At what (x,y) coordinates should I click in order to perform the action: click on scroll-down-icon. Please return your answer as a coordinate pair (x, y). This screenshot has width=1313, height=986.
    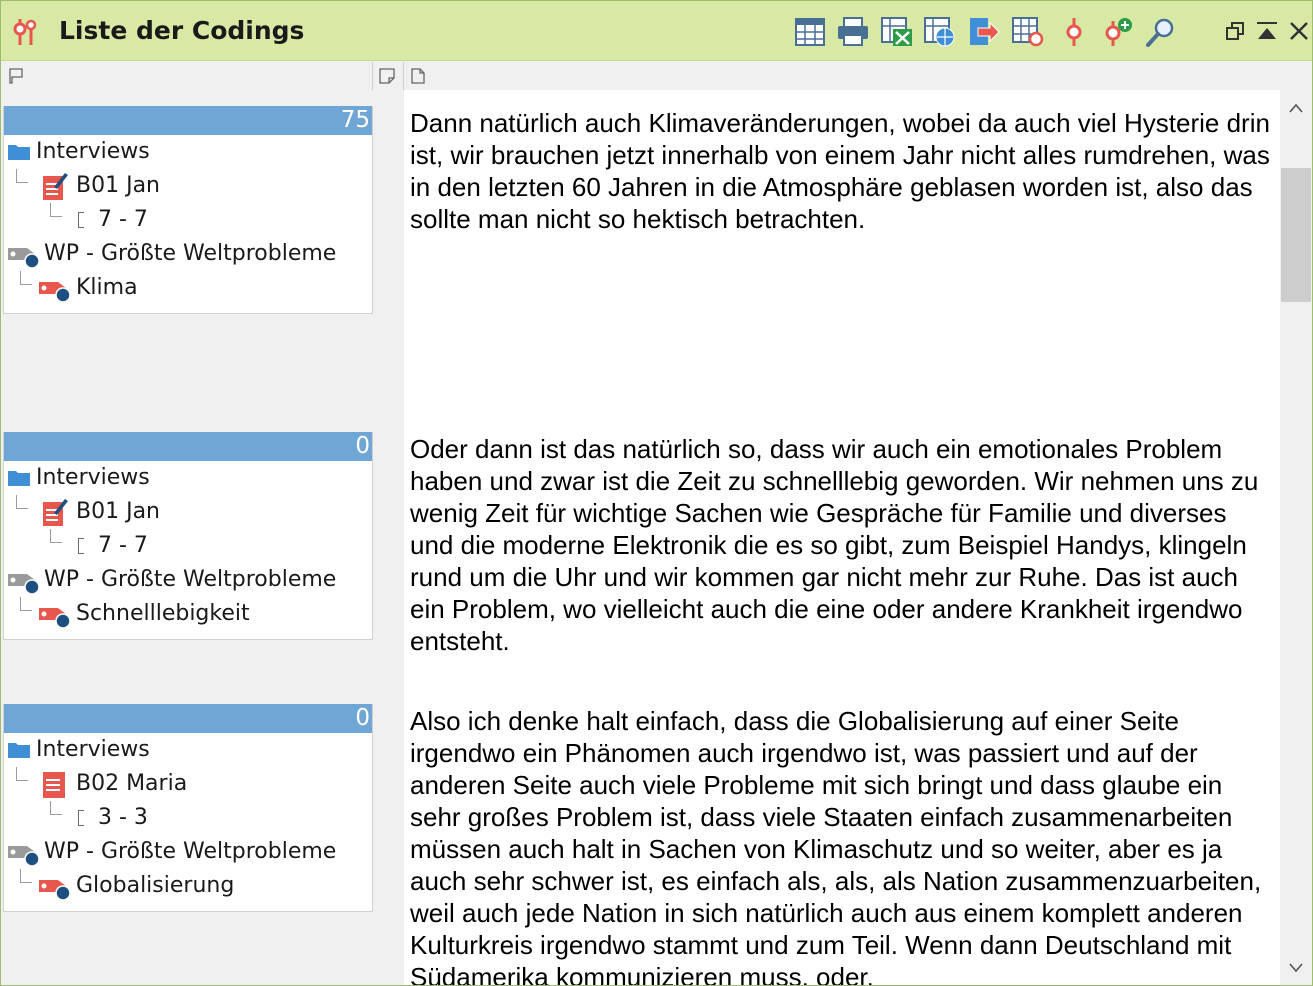
    Looking at the image, I should click on (1296, 968).